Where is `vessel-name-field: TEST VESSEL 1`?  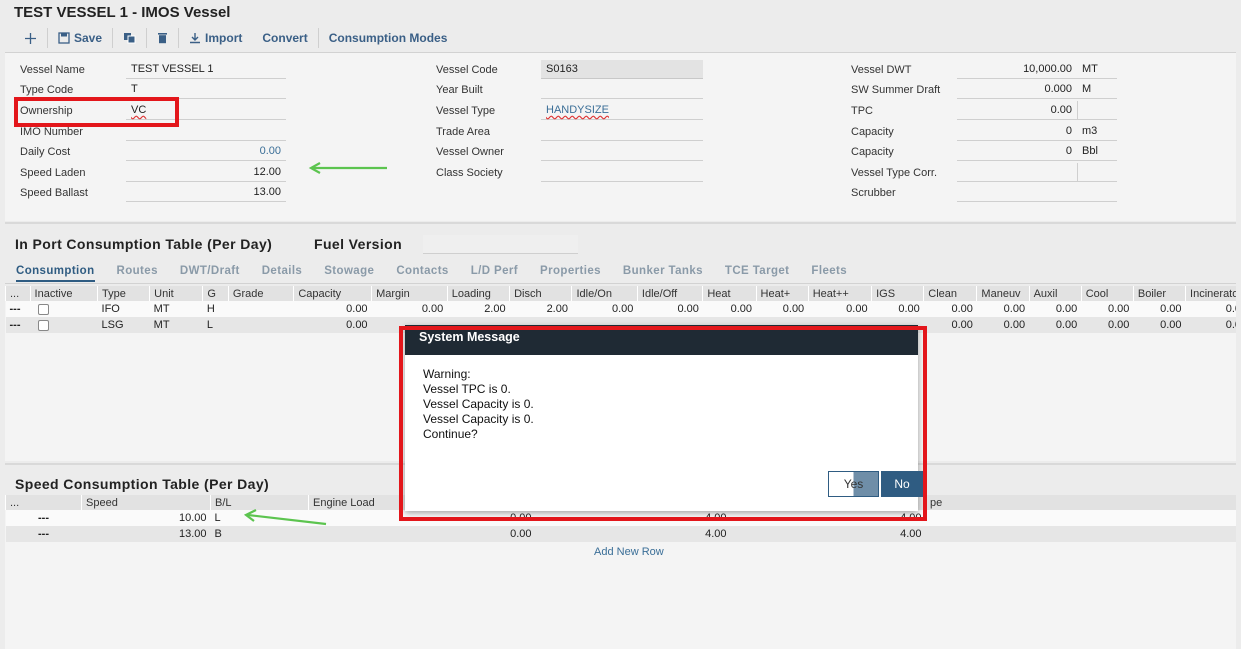
vessel-name-field: TEST VESSEL 1 is located at coordinates (206, 69).